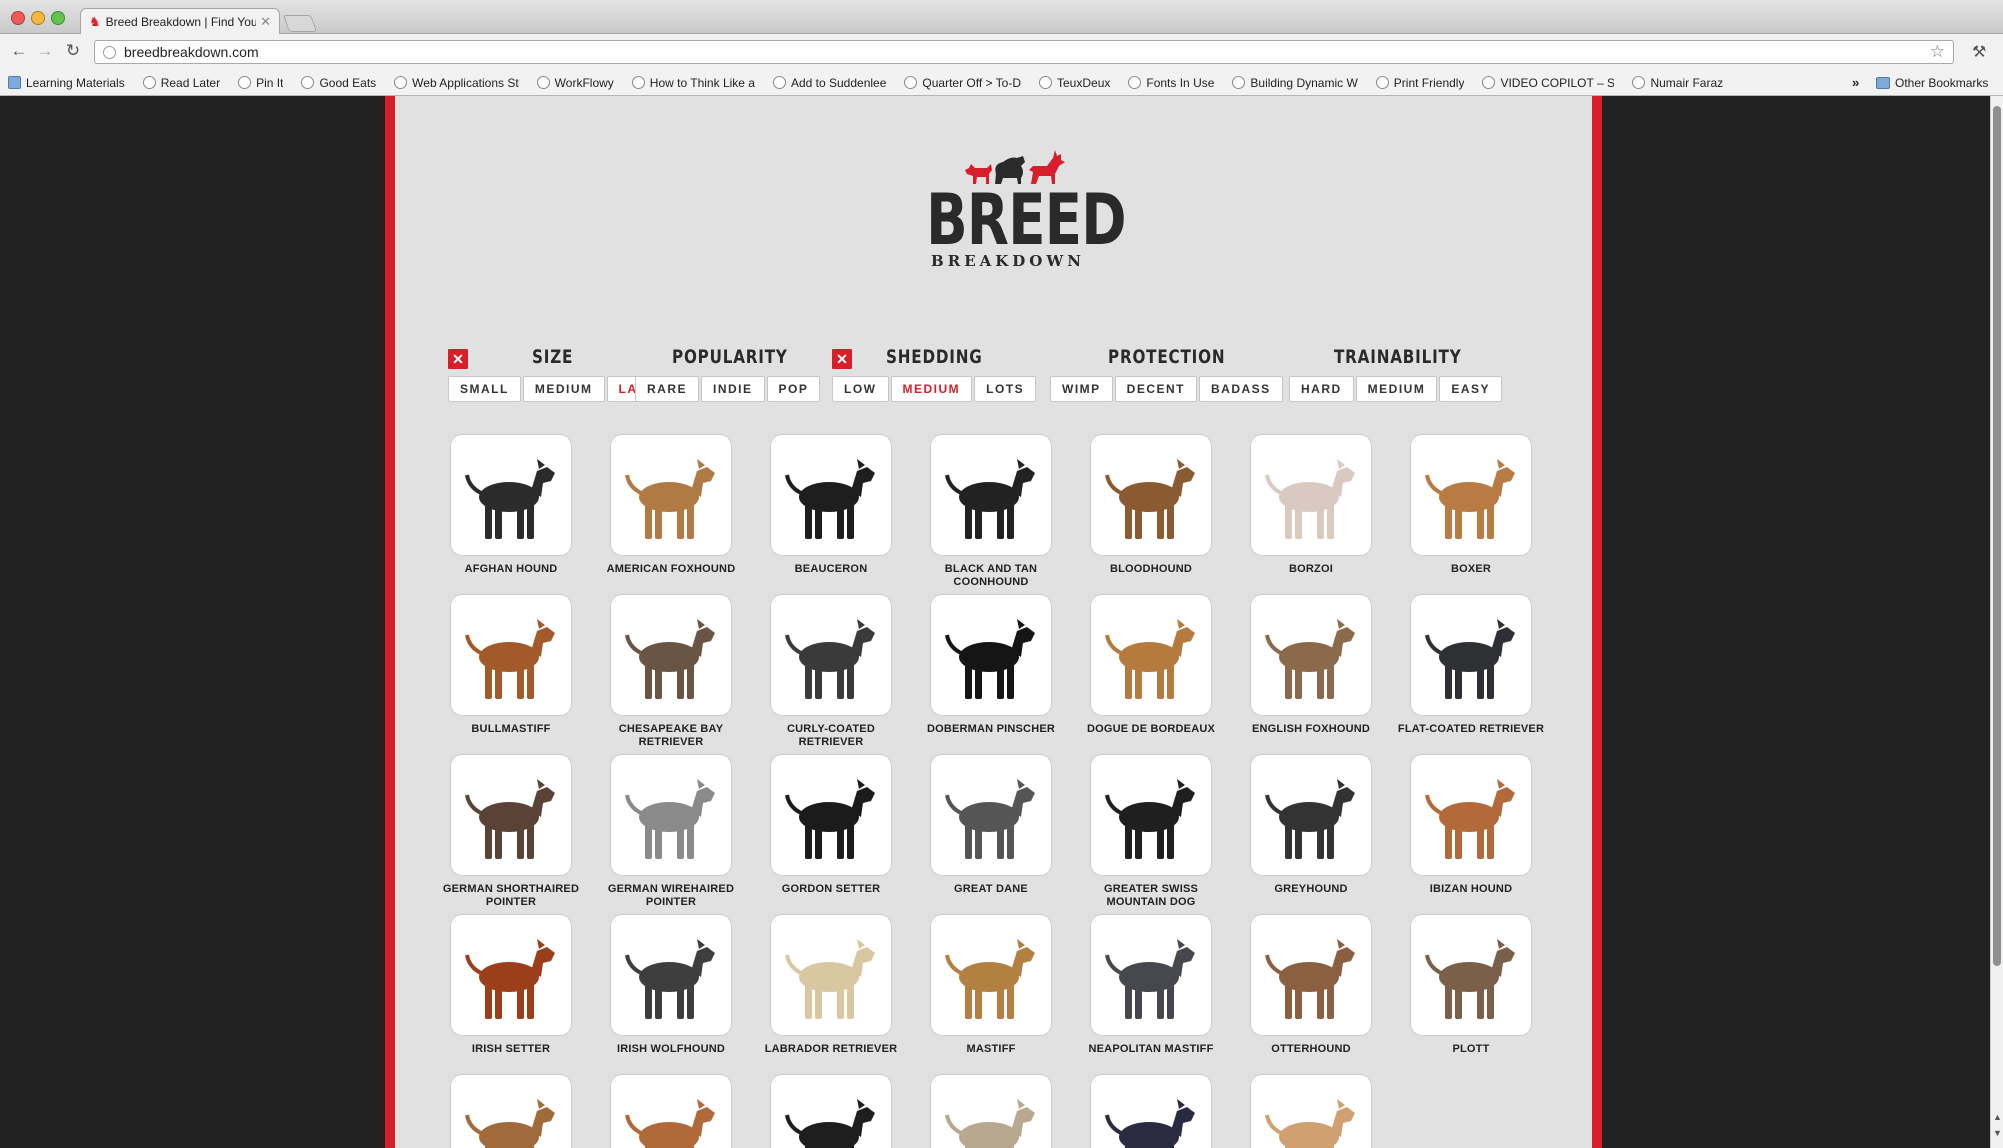 The width and height of the screenshot is (2003, 1148). Describe the element at coordinates (860, 389) in the screenshot. I see `shedding-option-low: LOW` at that location.